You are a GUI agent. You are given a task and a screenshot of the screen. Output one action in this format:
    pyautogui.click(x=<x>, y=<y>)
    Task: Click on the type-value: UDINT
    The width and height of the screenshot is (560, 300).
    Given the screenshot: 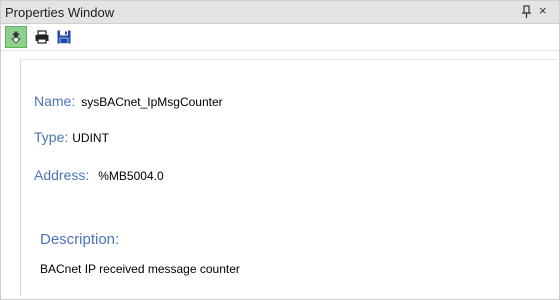 What is the action you would take?
    pyautogui.click(x=90, y=138)
    